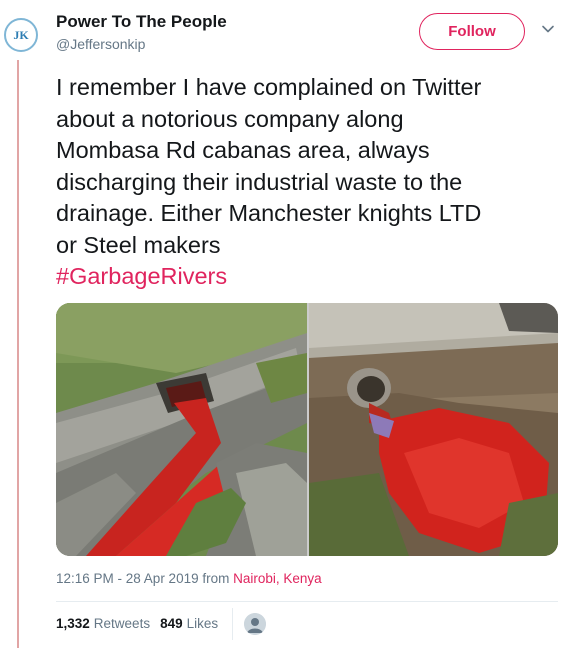 The height and width of the screenshot is (648, 576). What do you see at coordinates (203, 623) in the screenshot?
I see `likes-label: Likes` at bounding box center [203, 623].